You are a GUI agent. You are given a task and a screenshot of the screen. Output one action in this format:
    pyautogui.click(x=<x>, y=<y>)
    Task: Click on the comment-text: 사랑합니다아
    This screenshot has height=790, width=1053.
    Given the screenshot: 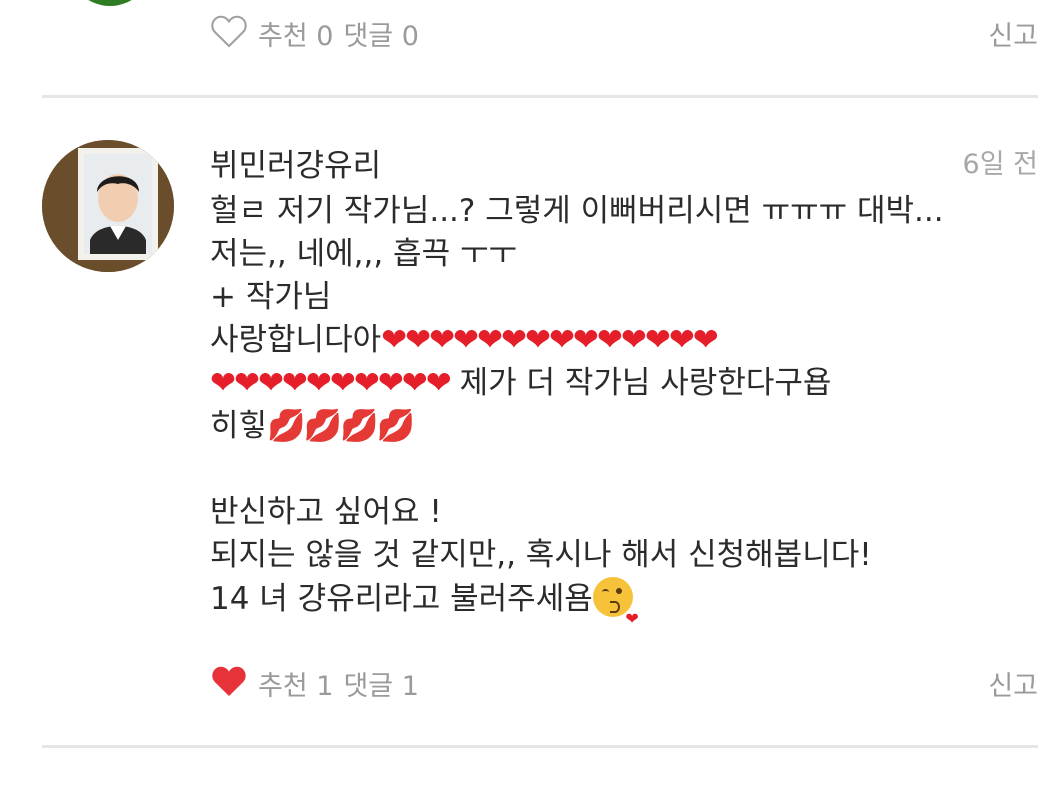 What is the action you would take?
    pyautogui.click(x=296, y=340)
    